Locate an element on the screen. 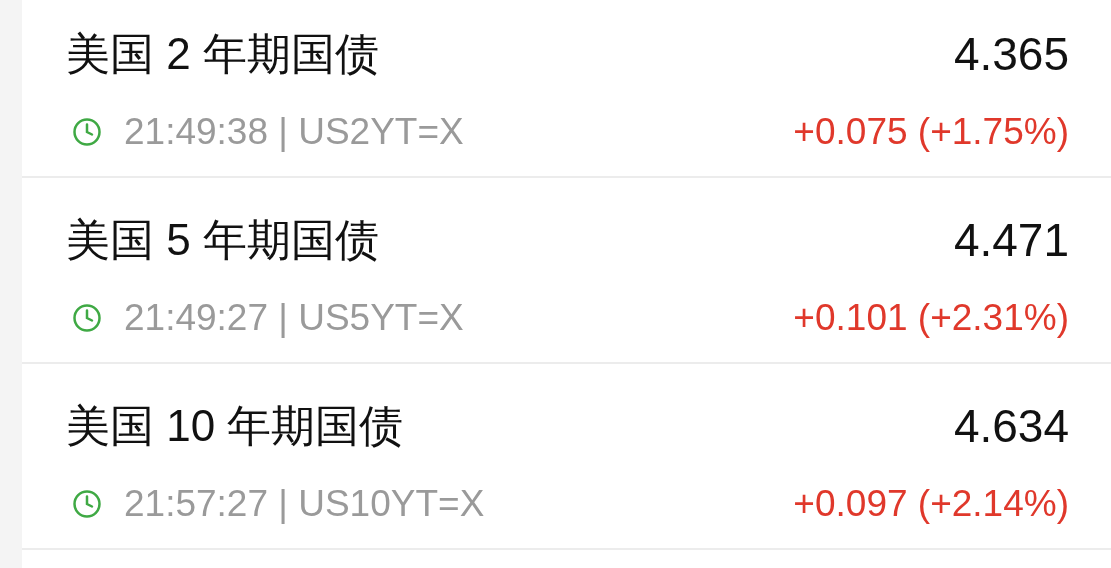 This screenshot has height=568, width=1111. update-time-symbol: 21:49:27 | US5YT=X is located at coordinates (294, 318).